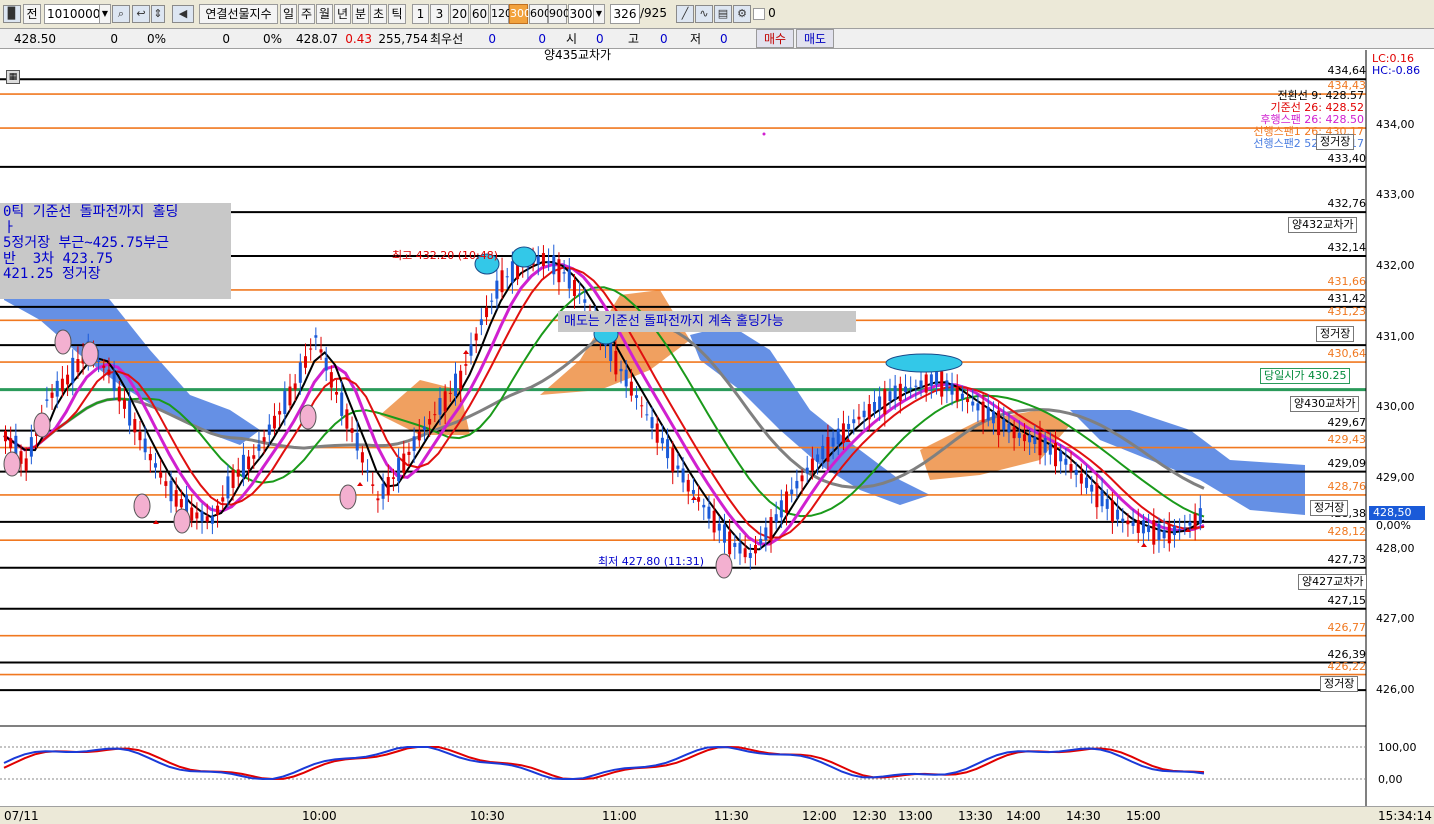 The image size is (1434, 824). I want to click on mode-button: 전, so click(32, 14).